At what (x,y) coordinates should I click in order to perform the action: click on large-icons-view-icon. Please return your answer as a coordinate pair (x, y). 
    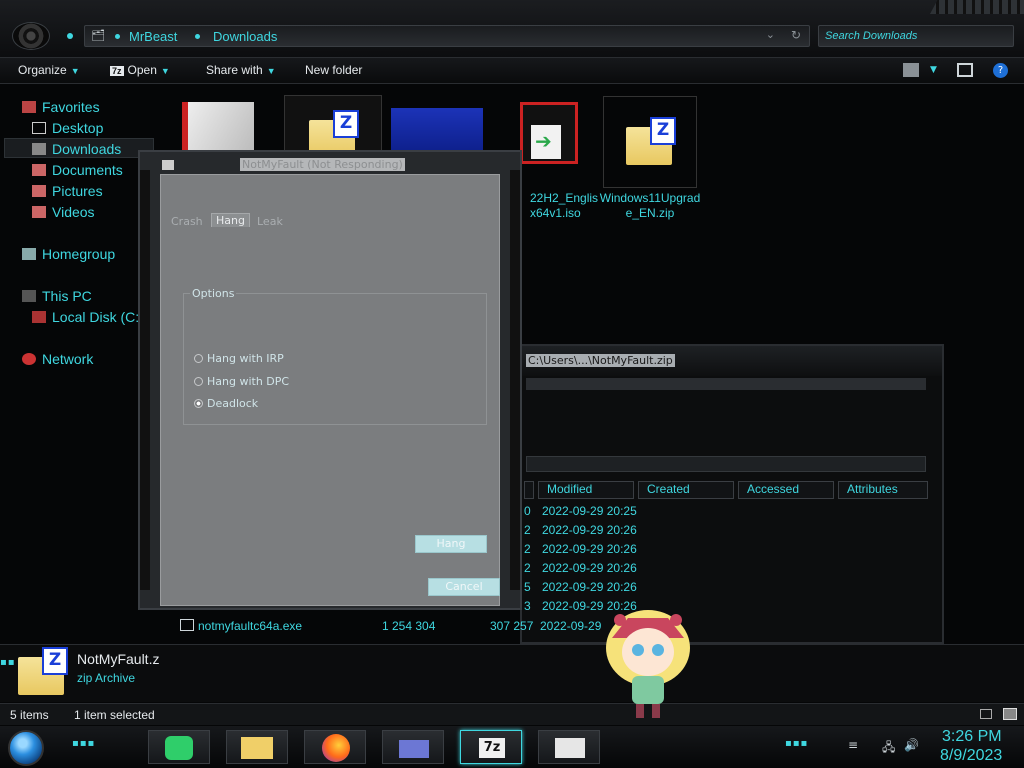
    Looking at the image, I should click on (1010, 714).